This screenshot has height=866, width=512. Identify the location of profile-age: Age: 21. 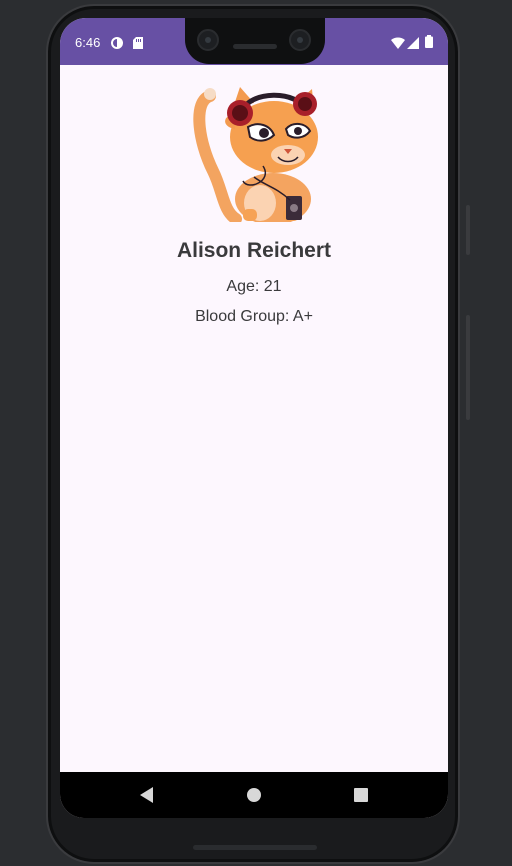
(254, 286).